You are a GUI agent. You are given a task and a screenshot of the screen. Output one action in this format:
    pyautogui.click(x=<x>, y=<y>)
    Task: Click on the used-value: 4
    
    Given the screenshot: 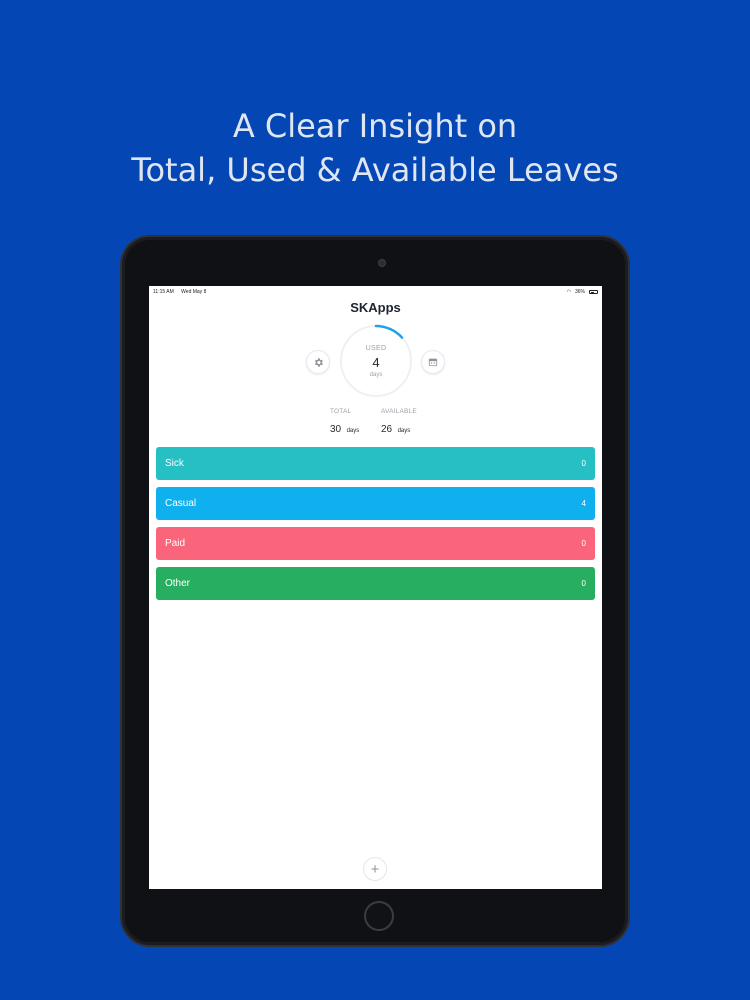 What is the action you would take?
    pyautogui.click(x=376, y=362)
    